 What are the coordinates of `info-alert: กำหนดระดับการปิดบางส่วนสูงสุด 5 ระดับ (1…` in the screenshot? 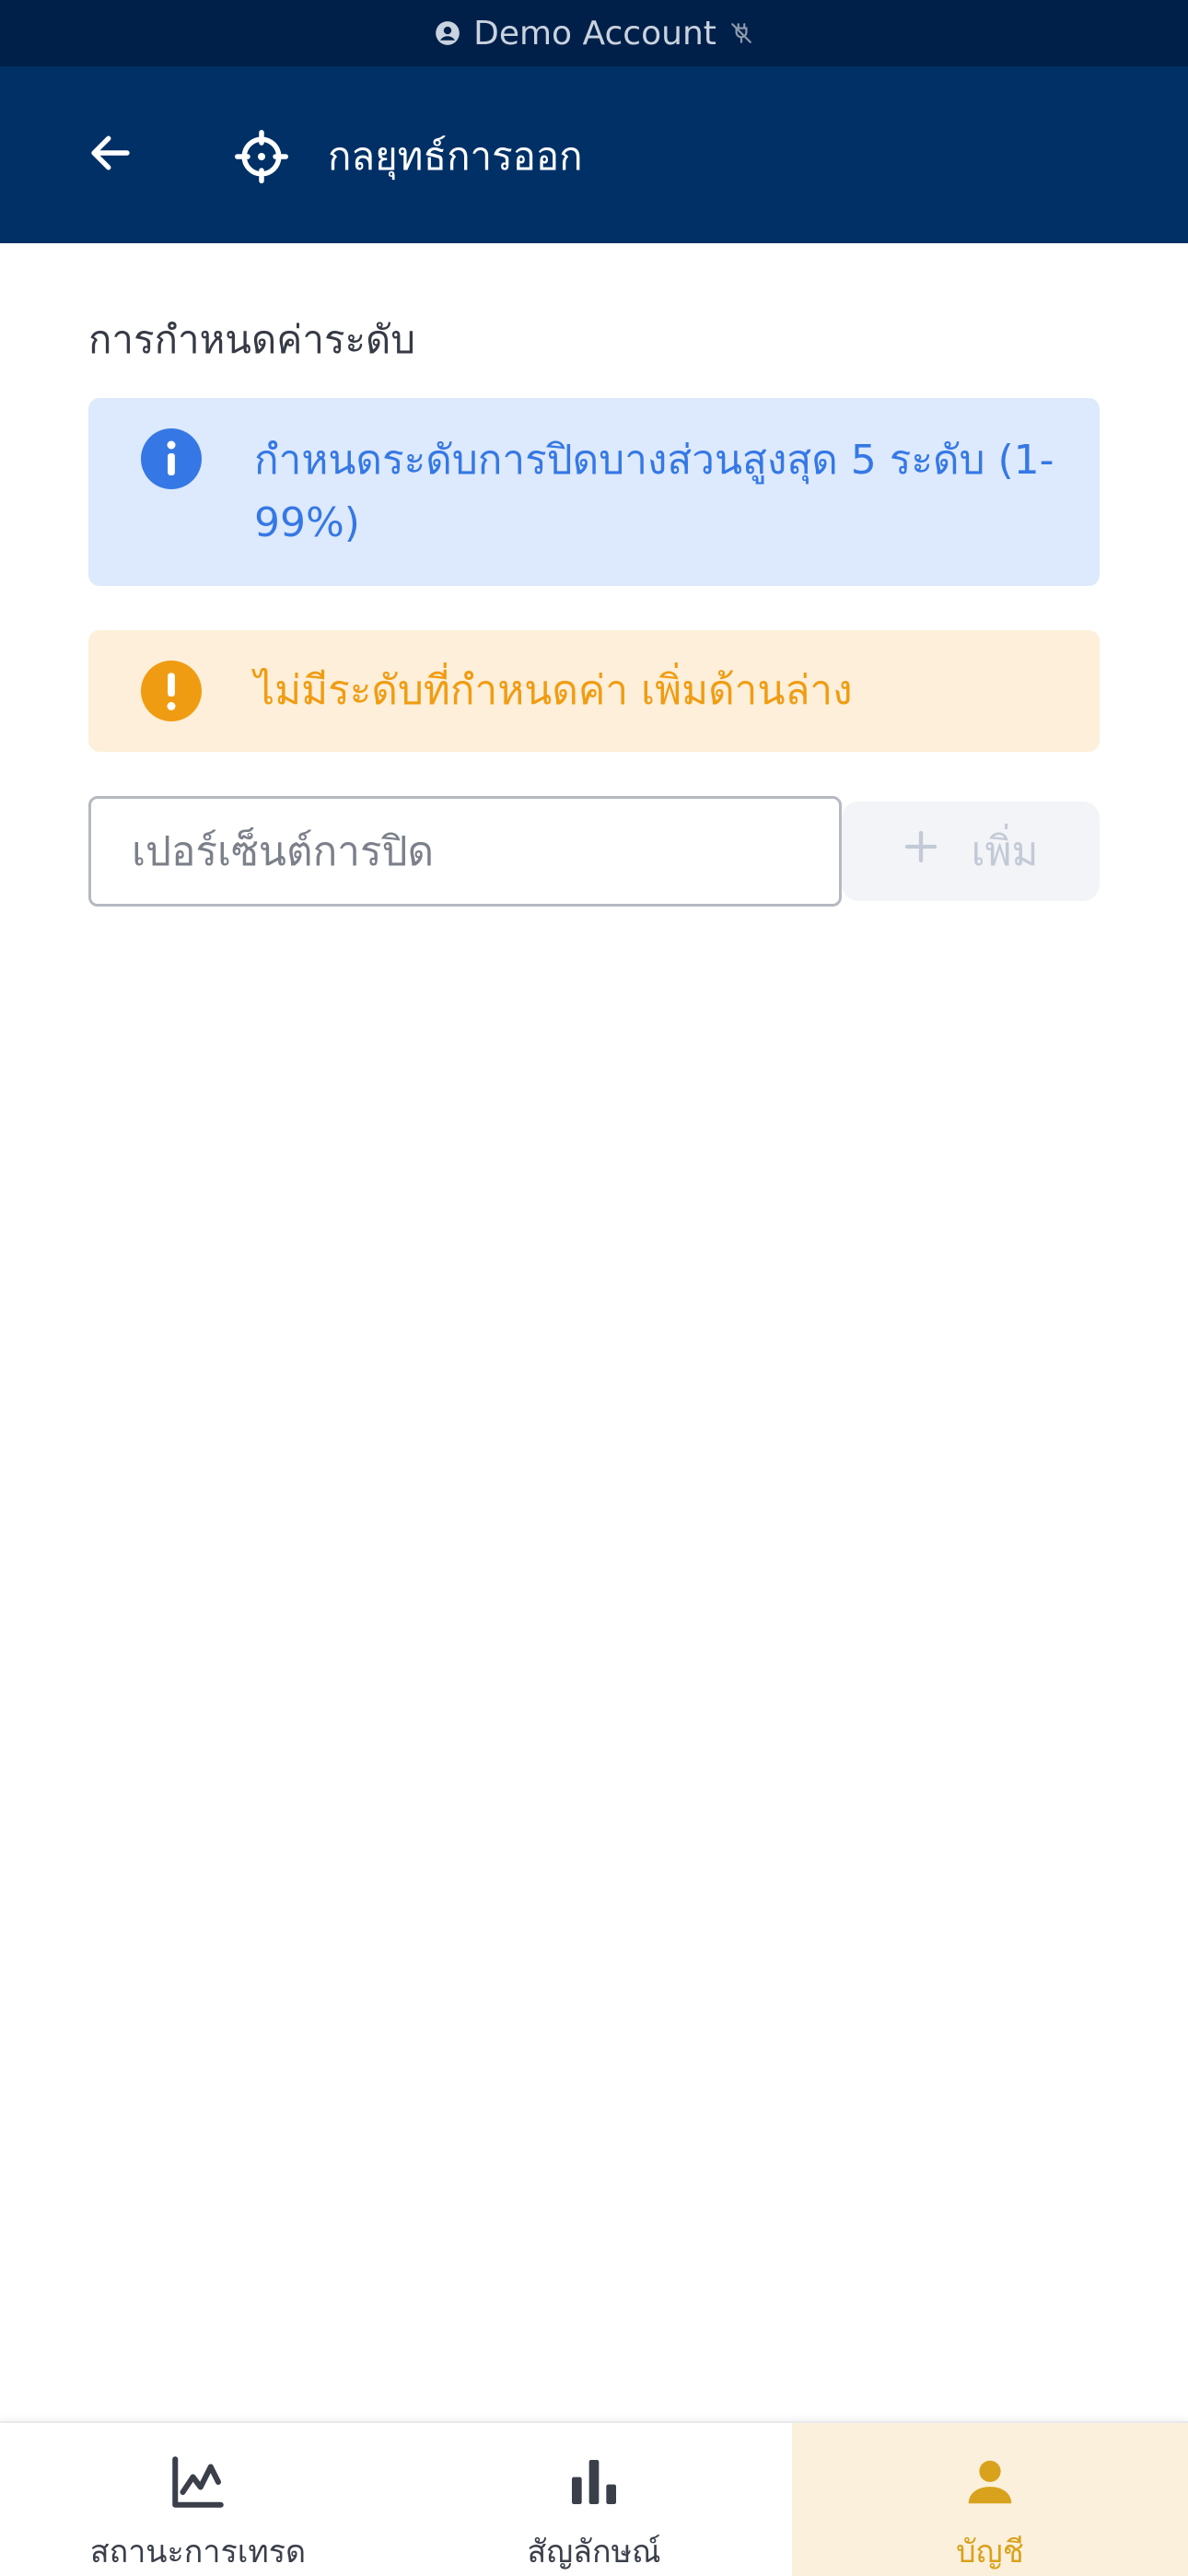 It's located at (594, 492).